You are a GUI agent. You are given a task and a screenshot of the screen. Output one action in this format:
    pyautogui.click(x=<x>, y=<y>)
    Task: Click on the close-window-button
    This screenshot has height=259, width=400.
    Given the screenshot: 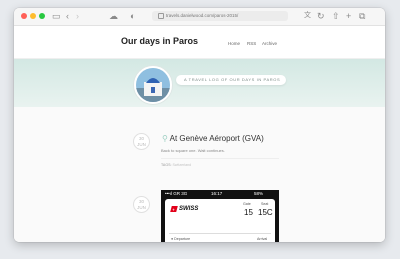 What is the action you would take?
    pyautogui.click(x=24, y=16)
    